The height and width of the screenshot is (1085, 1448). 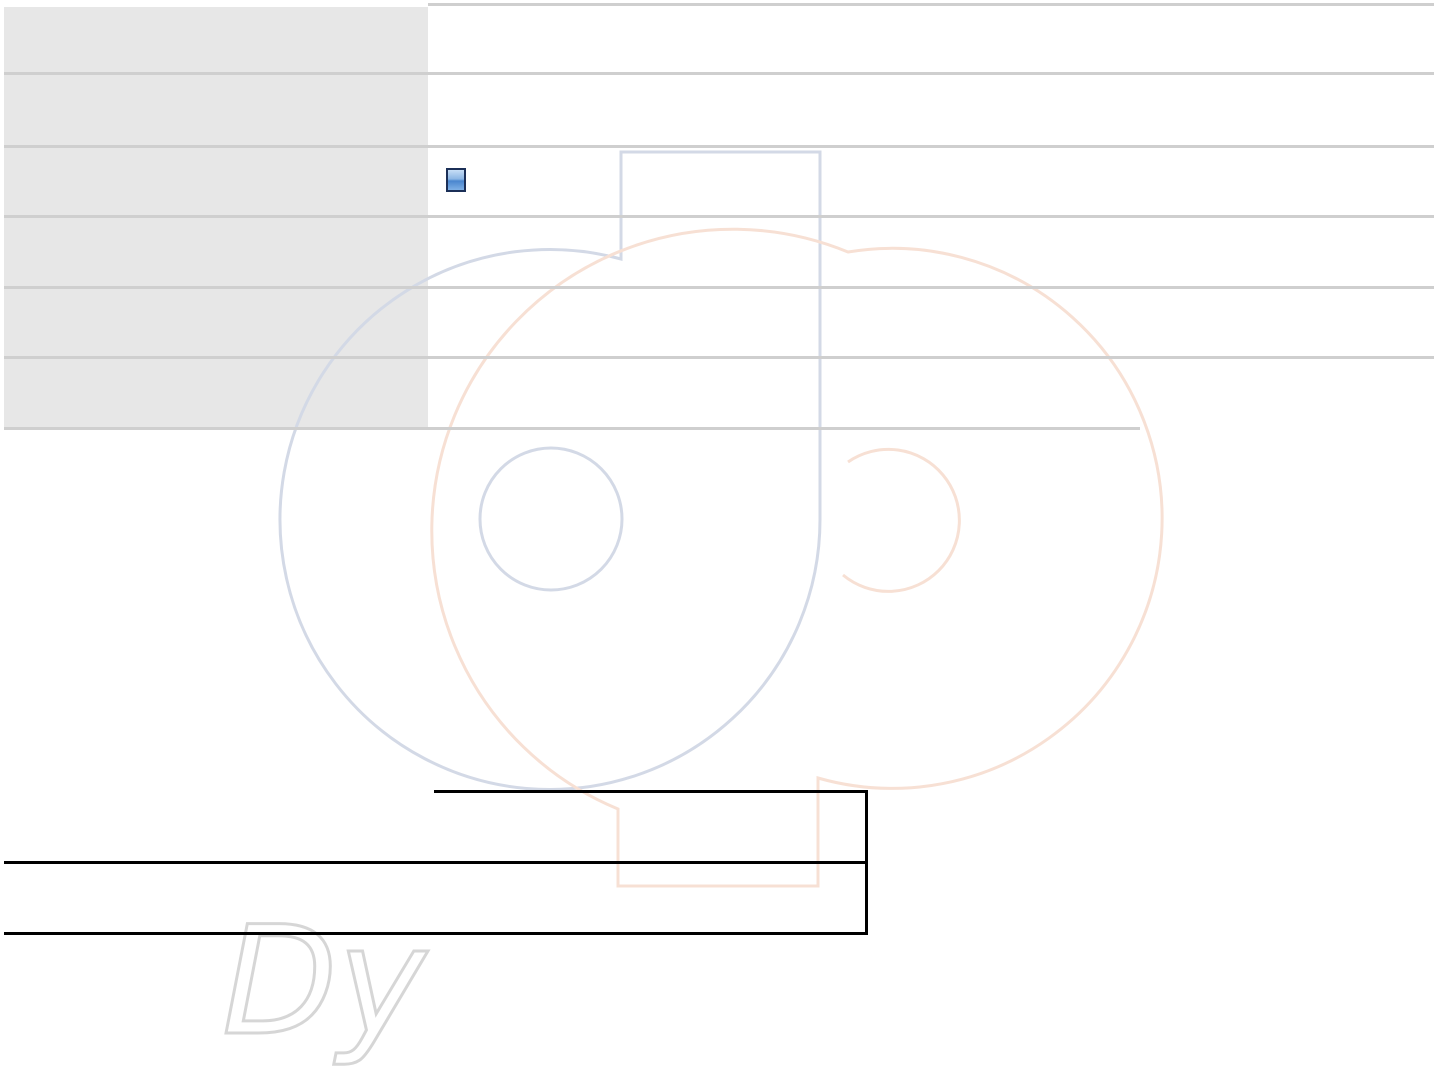 What do you see at coordinates (456, 180) in the screenshot?
I see `row-checkbox` at bounding box center [456, 180].